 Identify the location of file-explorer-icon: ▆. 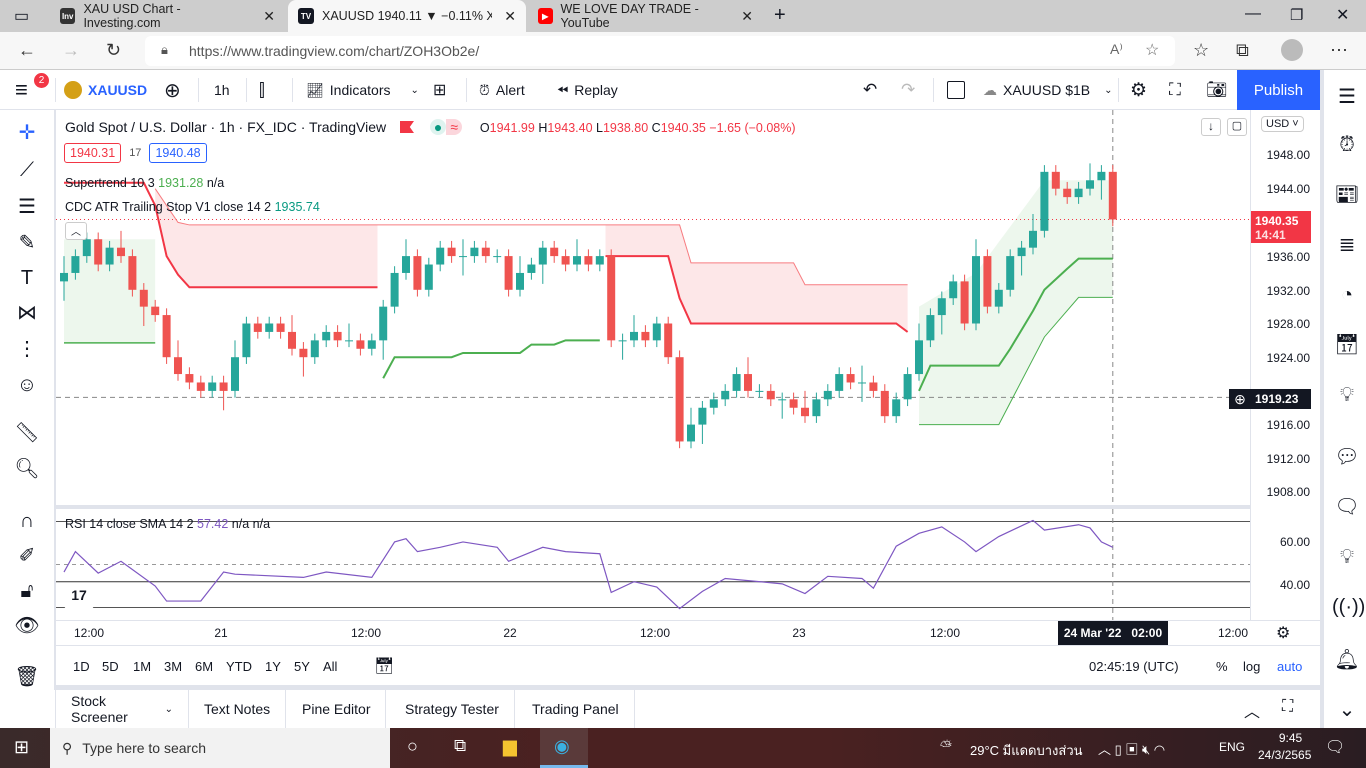
(510, 746).